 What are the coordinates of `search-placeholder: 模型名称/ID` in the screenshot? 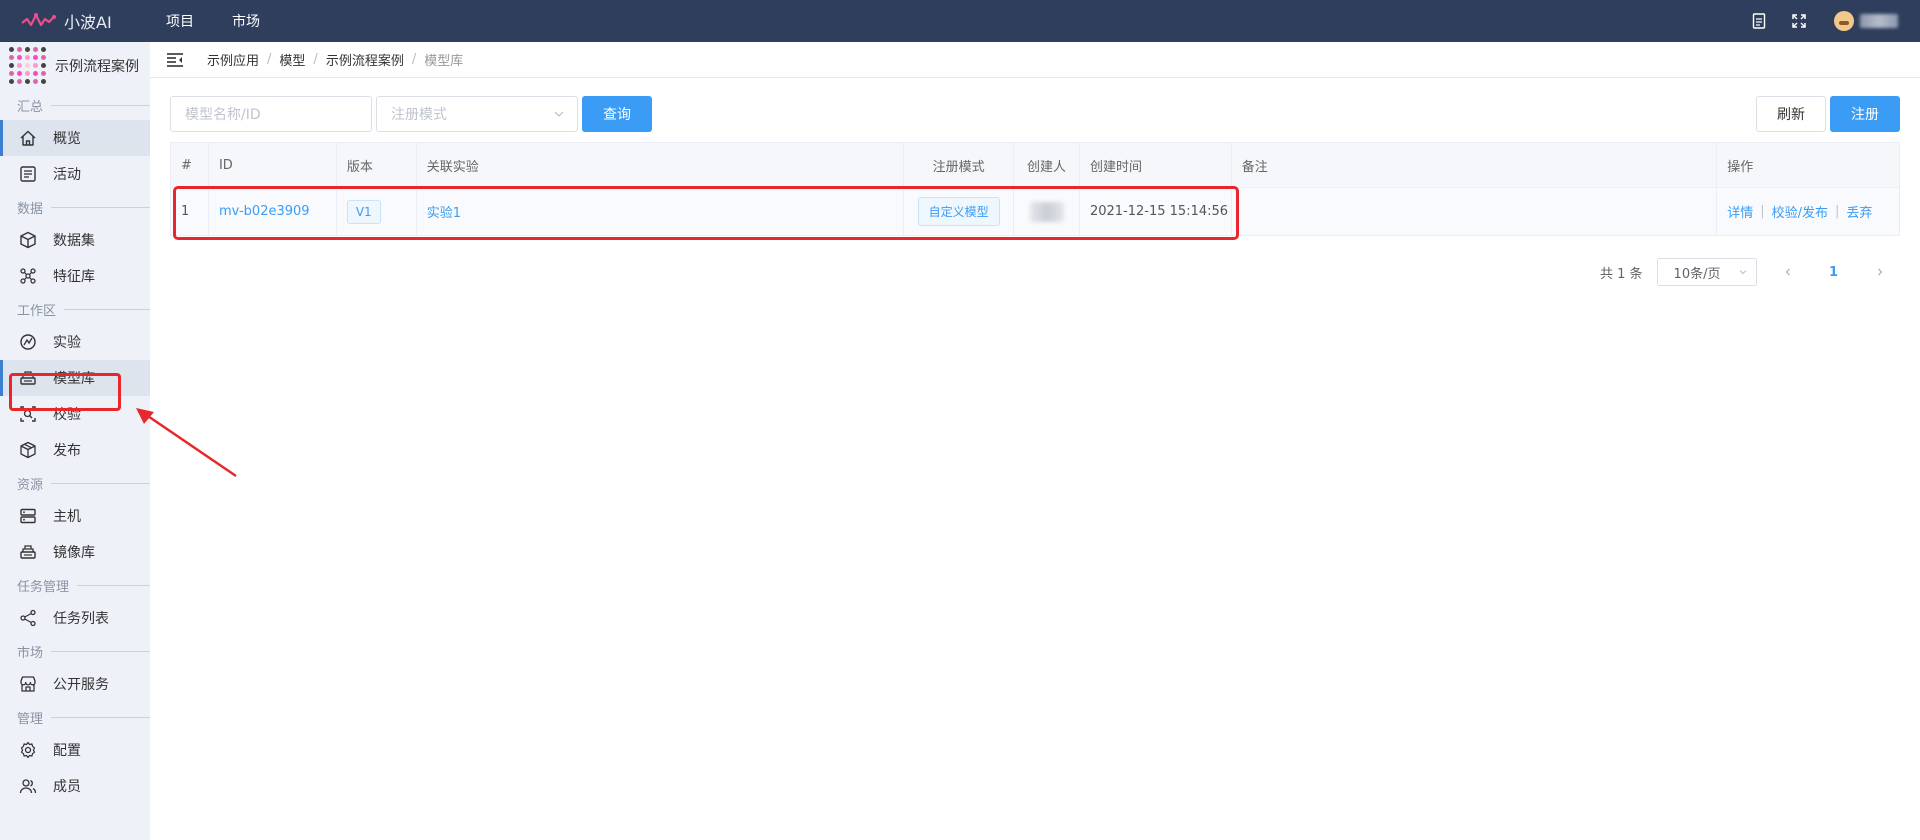 It's located at (223, 115).